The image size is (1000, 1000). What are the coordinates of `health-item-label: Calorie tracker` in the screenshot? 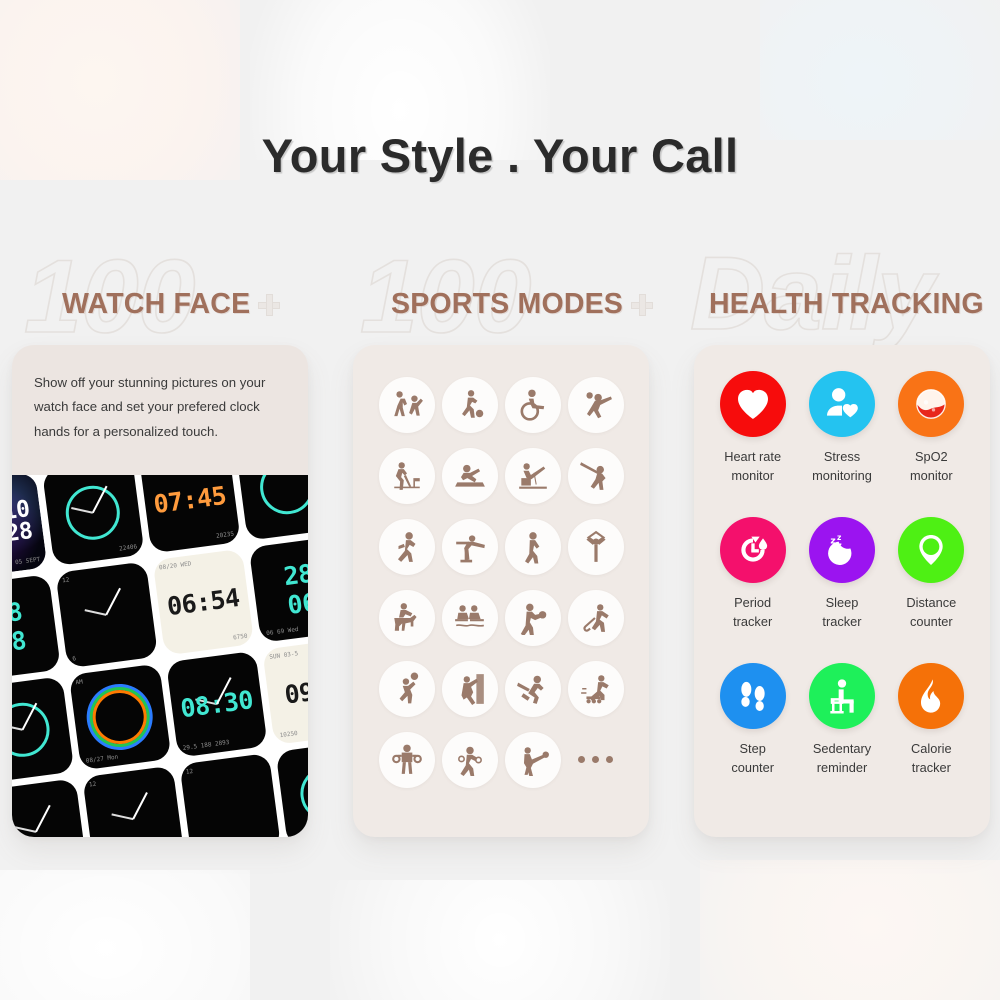 It's located at (931, 758).